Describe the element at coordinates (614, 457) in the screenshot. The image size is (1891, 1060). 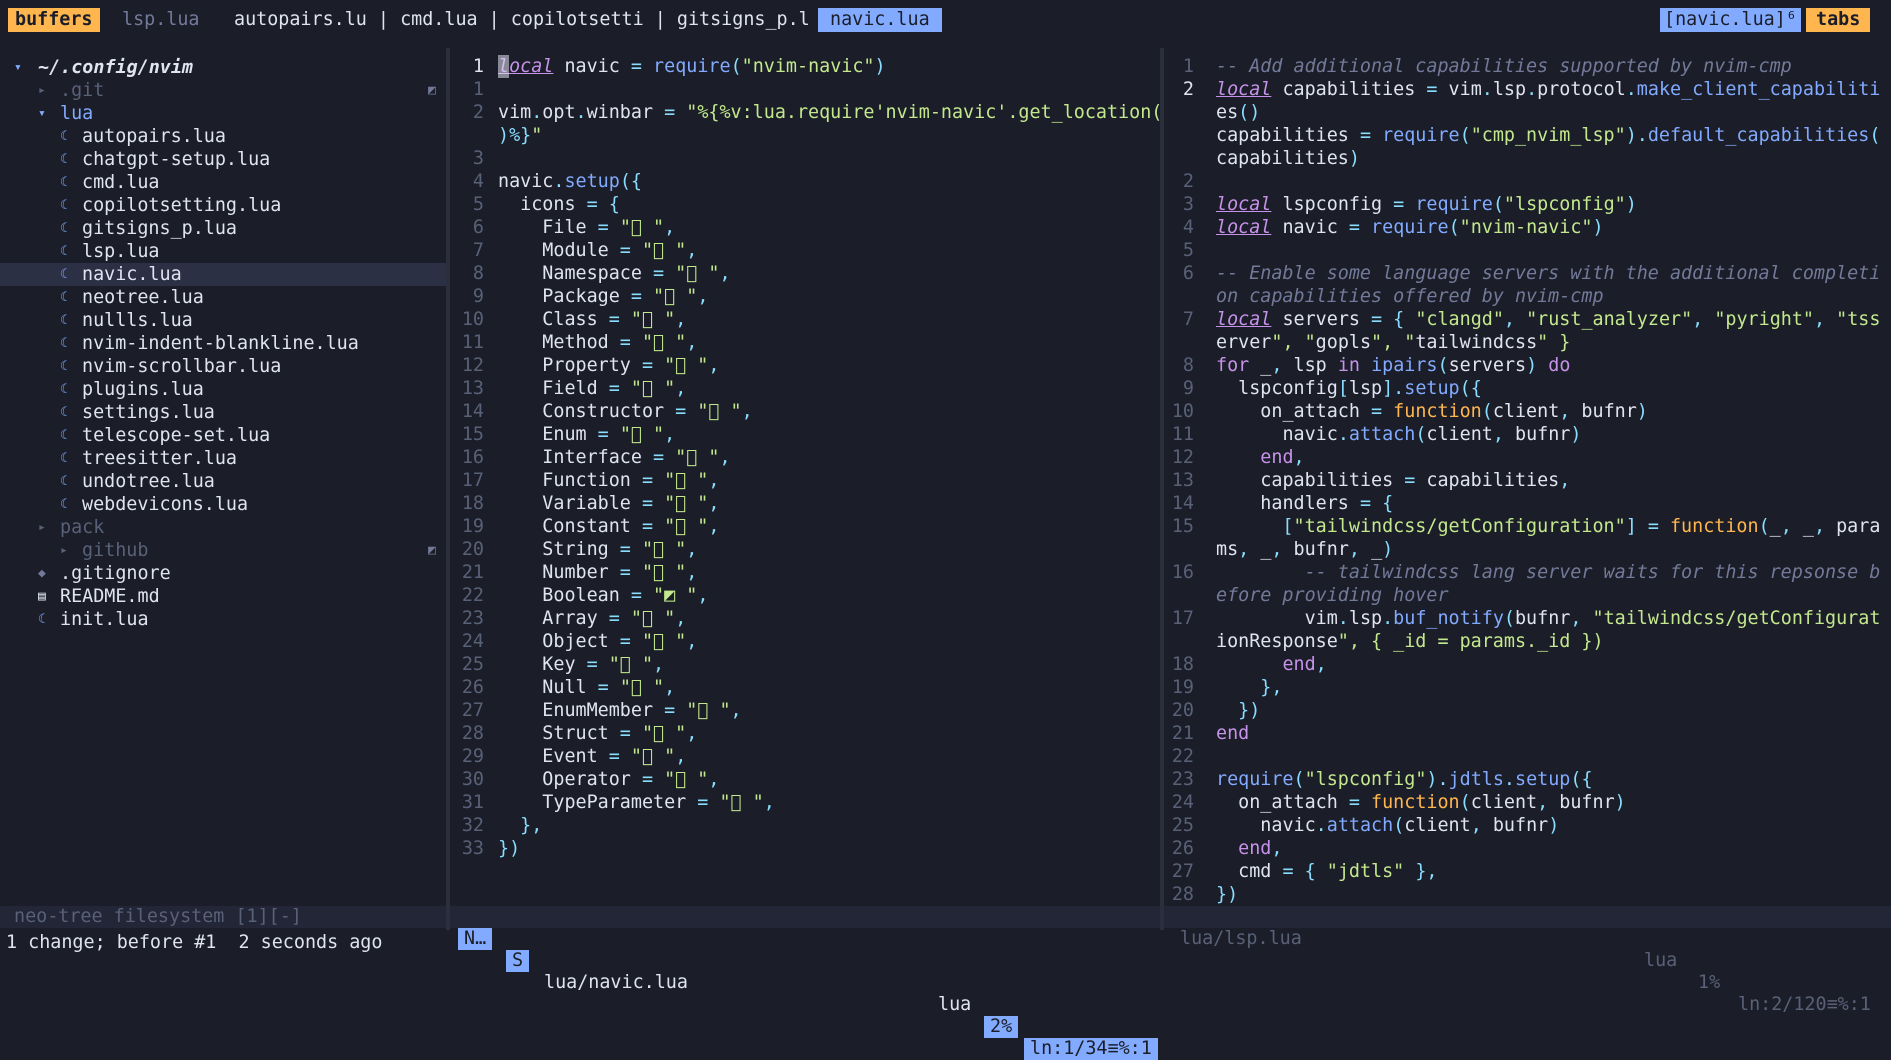
I see `code-line: Interface = "󰕘 ",` at that location.